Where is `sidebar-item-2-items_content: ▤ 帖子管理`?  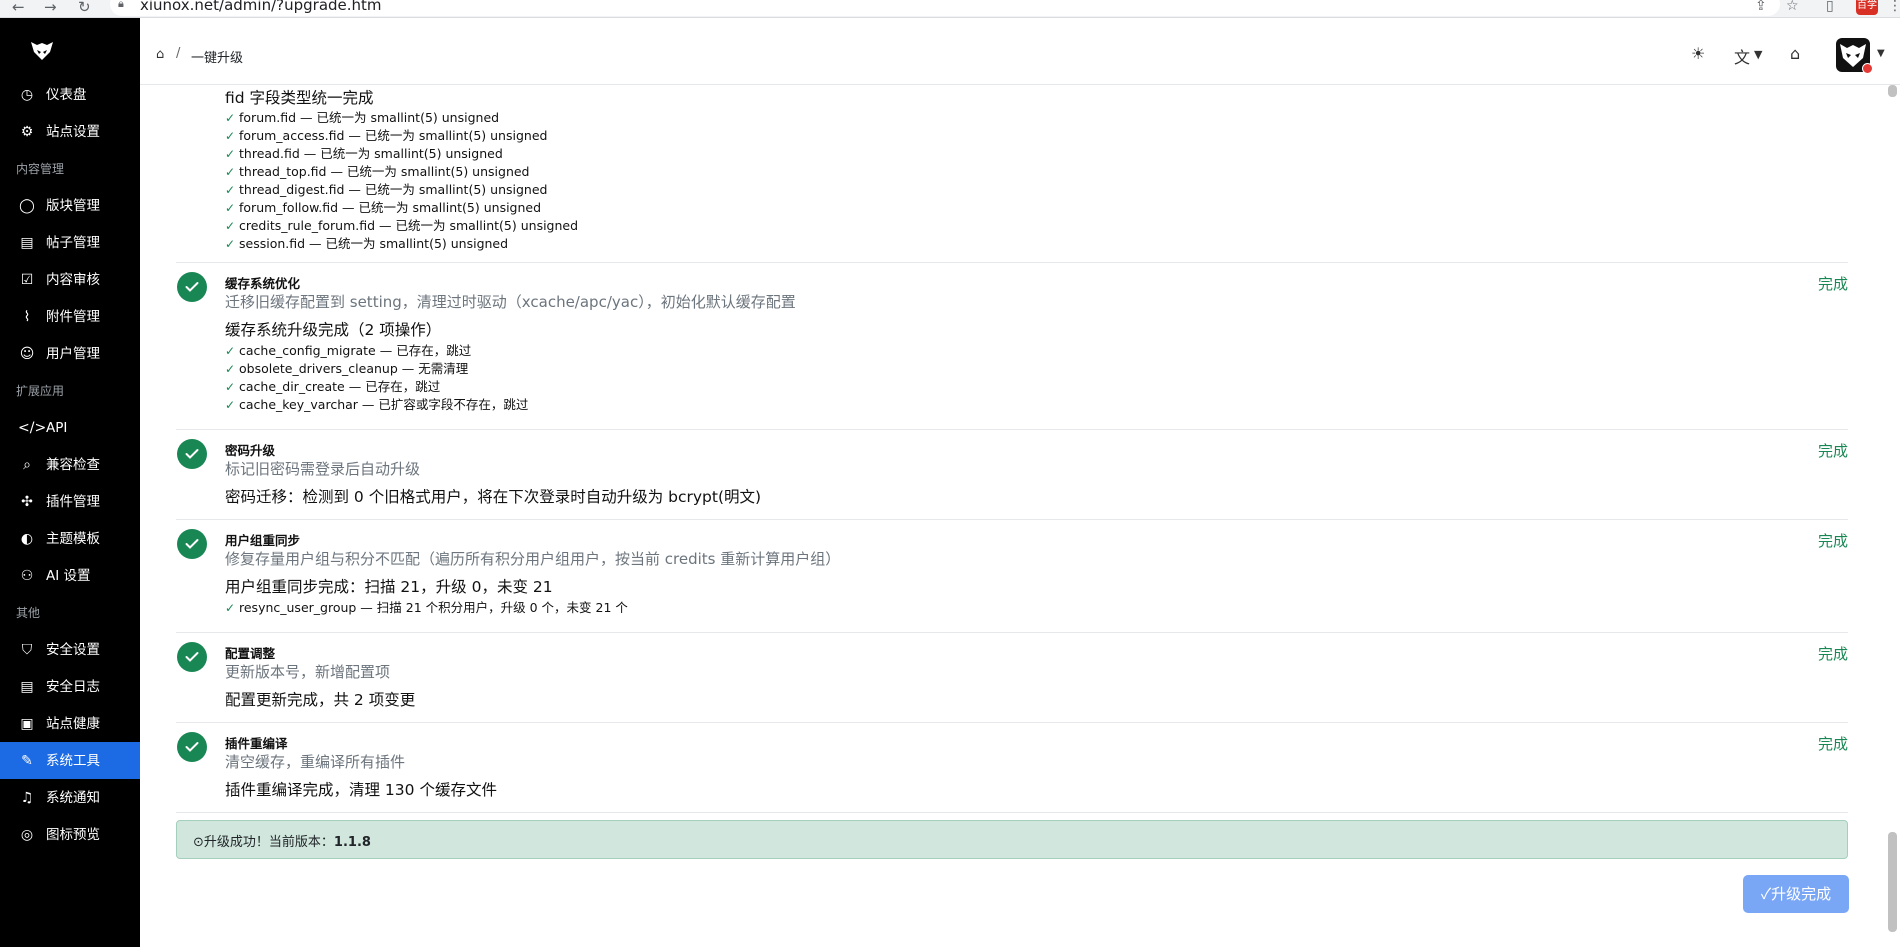
sidebar-item-2-items_content: ▤ 帖子管理 is located at coordinates (70, 242).